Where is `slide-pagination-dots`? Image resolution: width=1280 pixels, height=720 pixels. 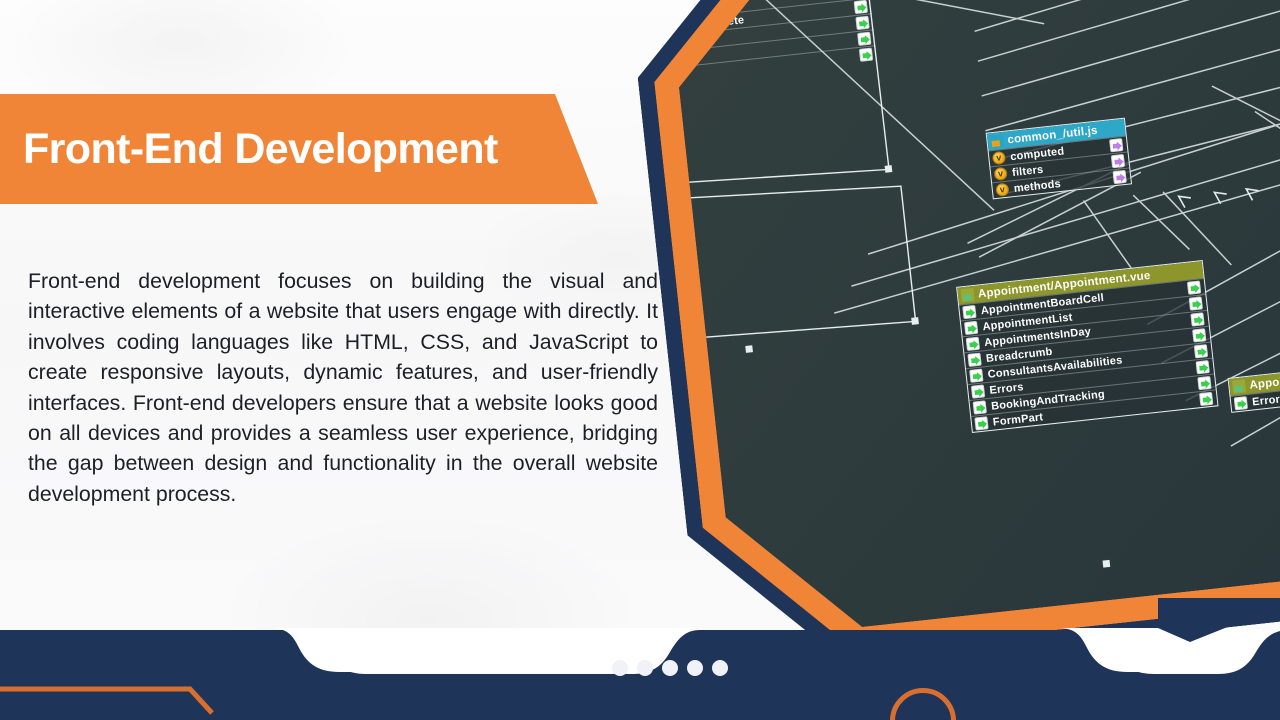
slide-pagination-dots is located at coordinates (670, 668).